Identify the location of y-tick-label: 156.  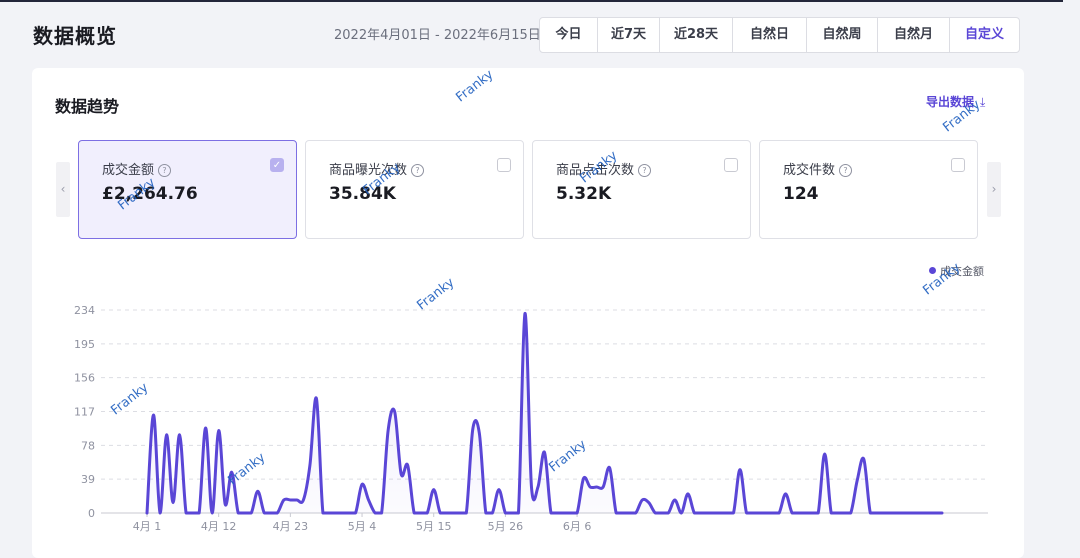
(84, 378).